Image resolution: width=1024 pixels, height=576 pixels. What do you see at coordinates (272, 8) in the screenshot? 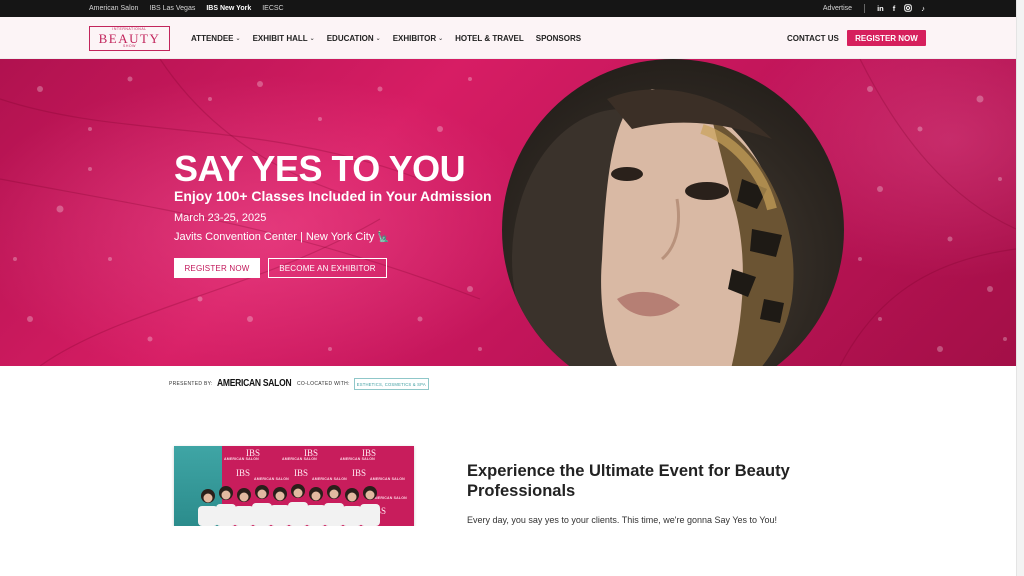
I see `link-iecsc: IECSC` at bounding box center [272, 8].